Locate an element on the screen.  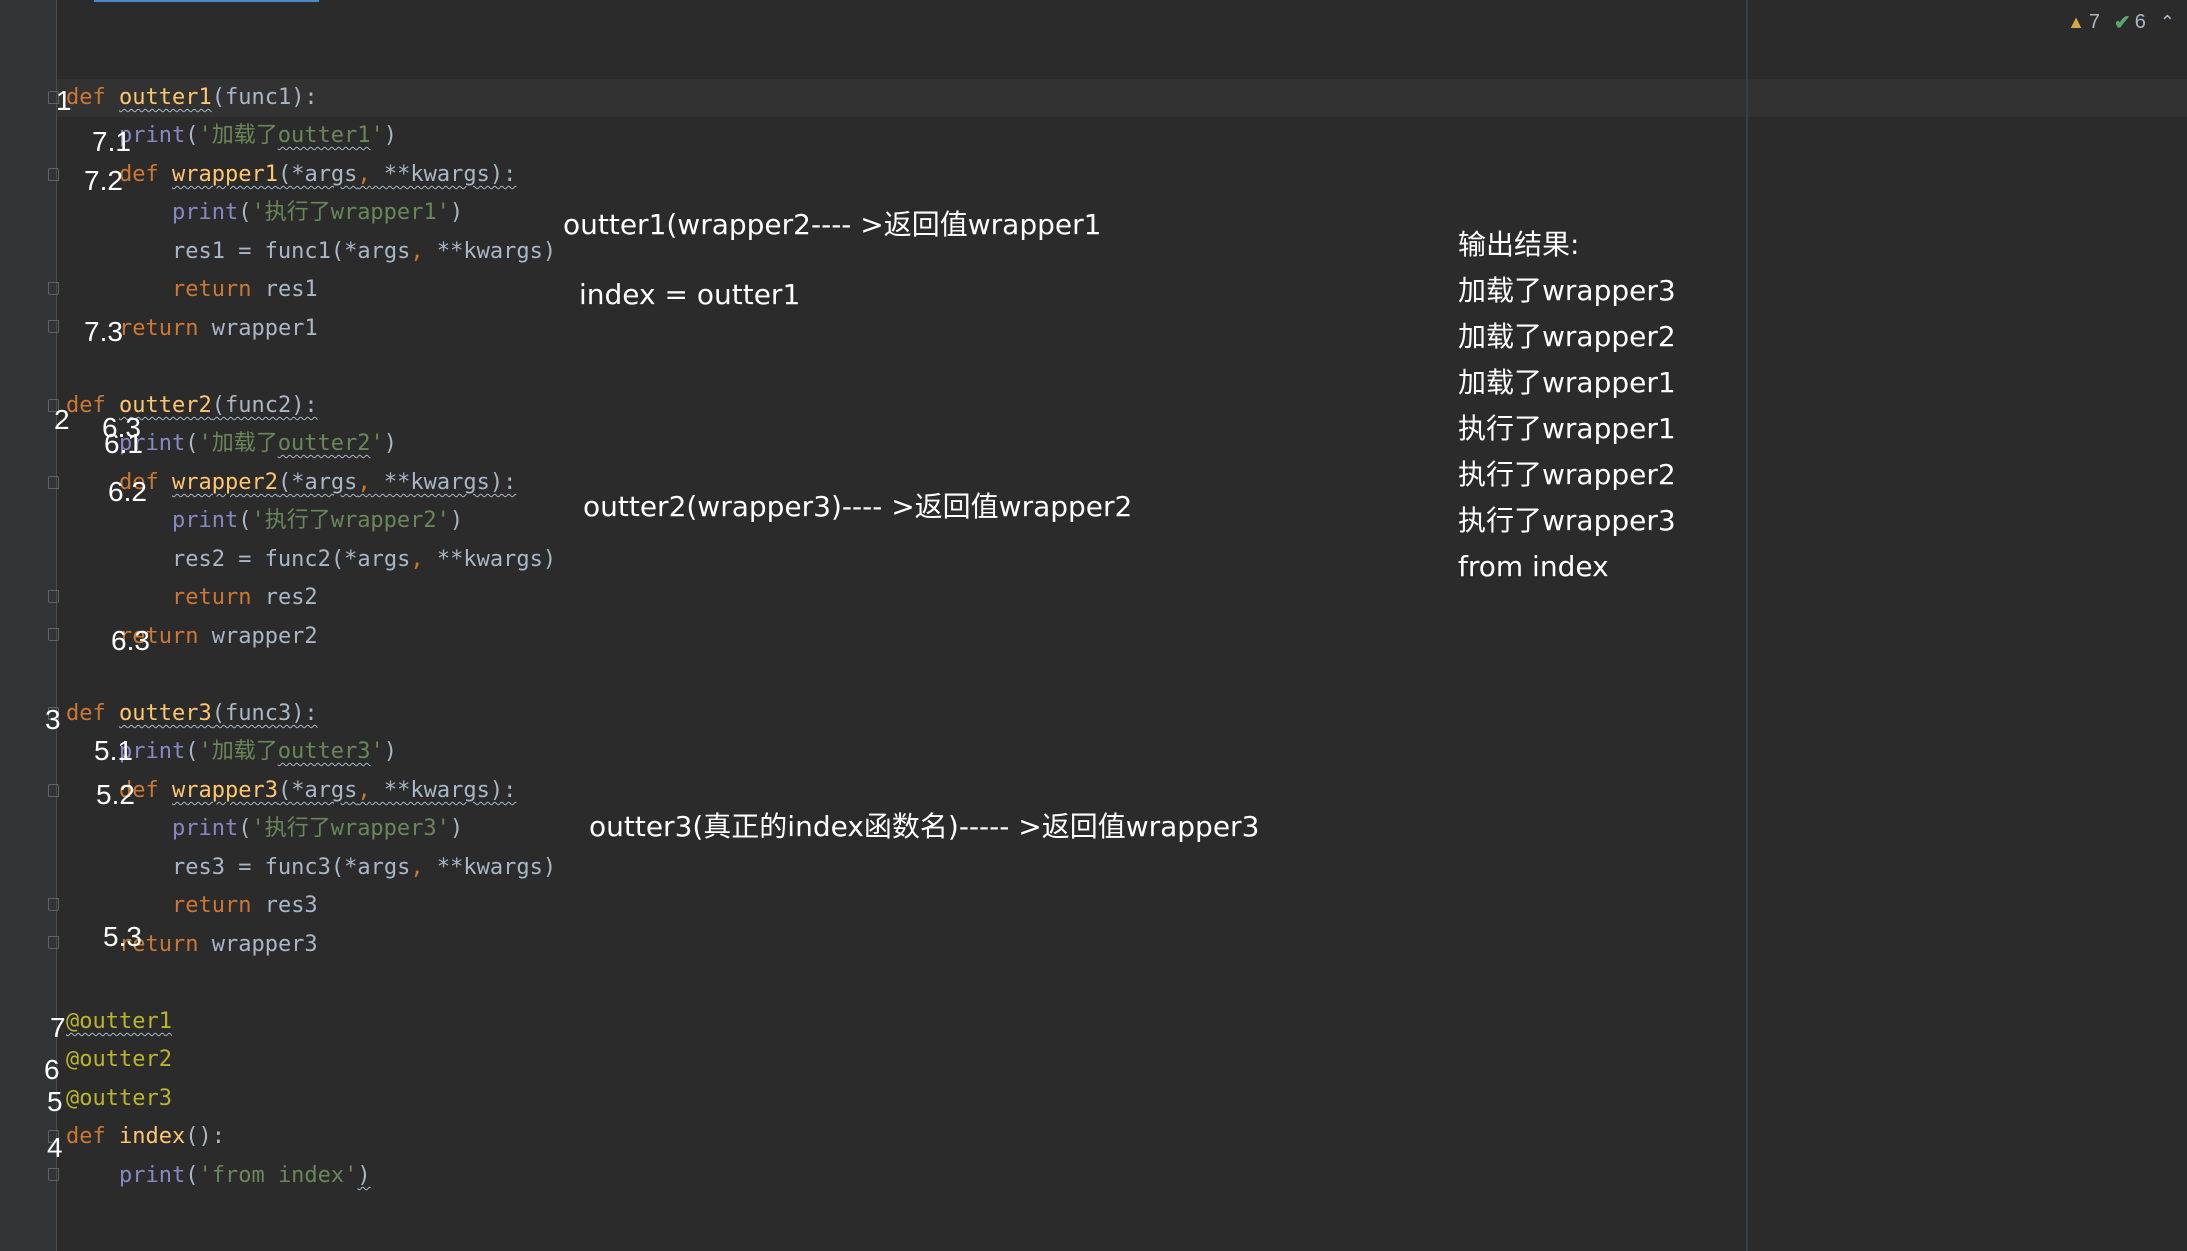
code-line-4: print('执行了wrapper1') is located at coordinates (264, 213).